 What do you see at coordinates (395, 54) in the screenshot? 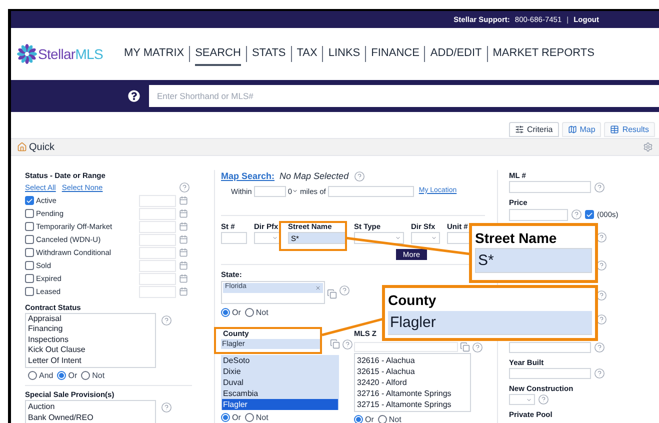
I see `nav-link: FINANCE` at bounding box center [395, 54].